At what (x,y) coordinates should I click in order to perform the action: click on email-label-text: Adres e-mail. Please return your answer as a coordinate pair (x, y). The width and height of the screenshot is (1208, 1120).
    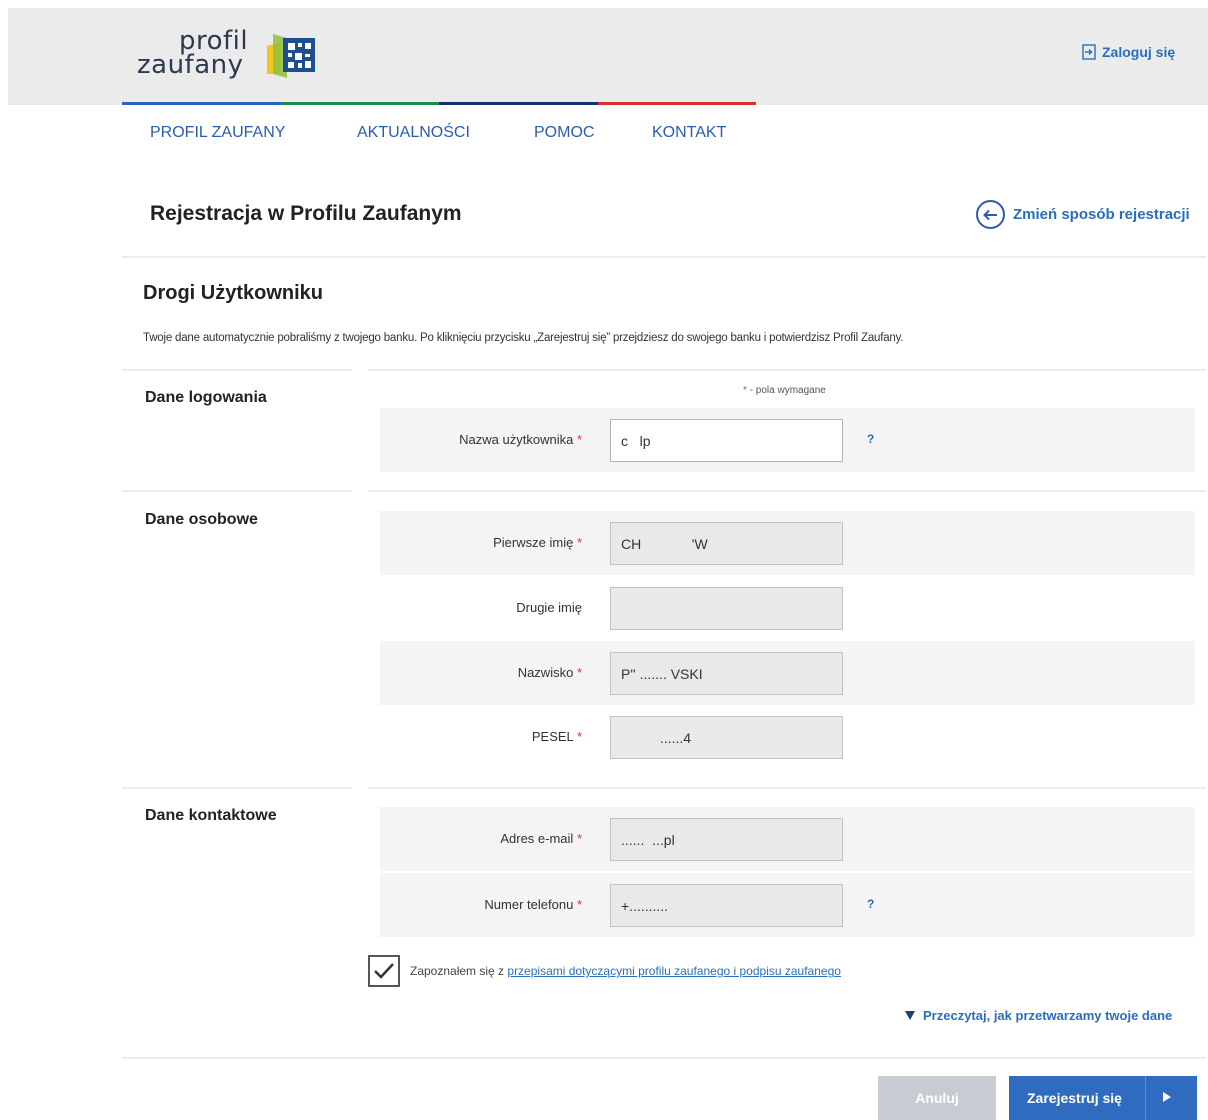
    Looking at the image, I should click on (537, 838).